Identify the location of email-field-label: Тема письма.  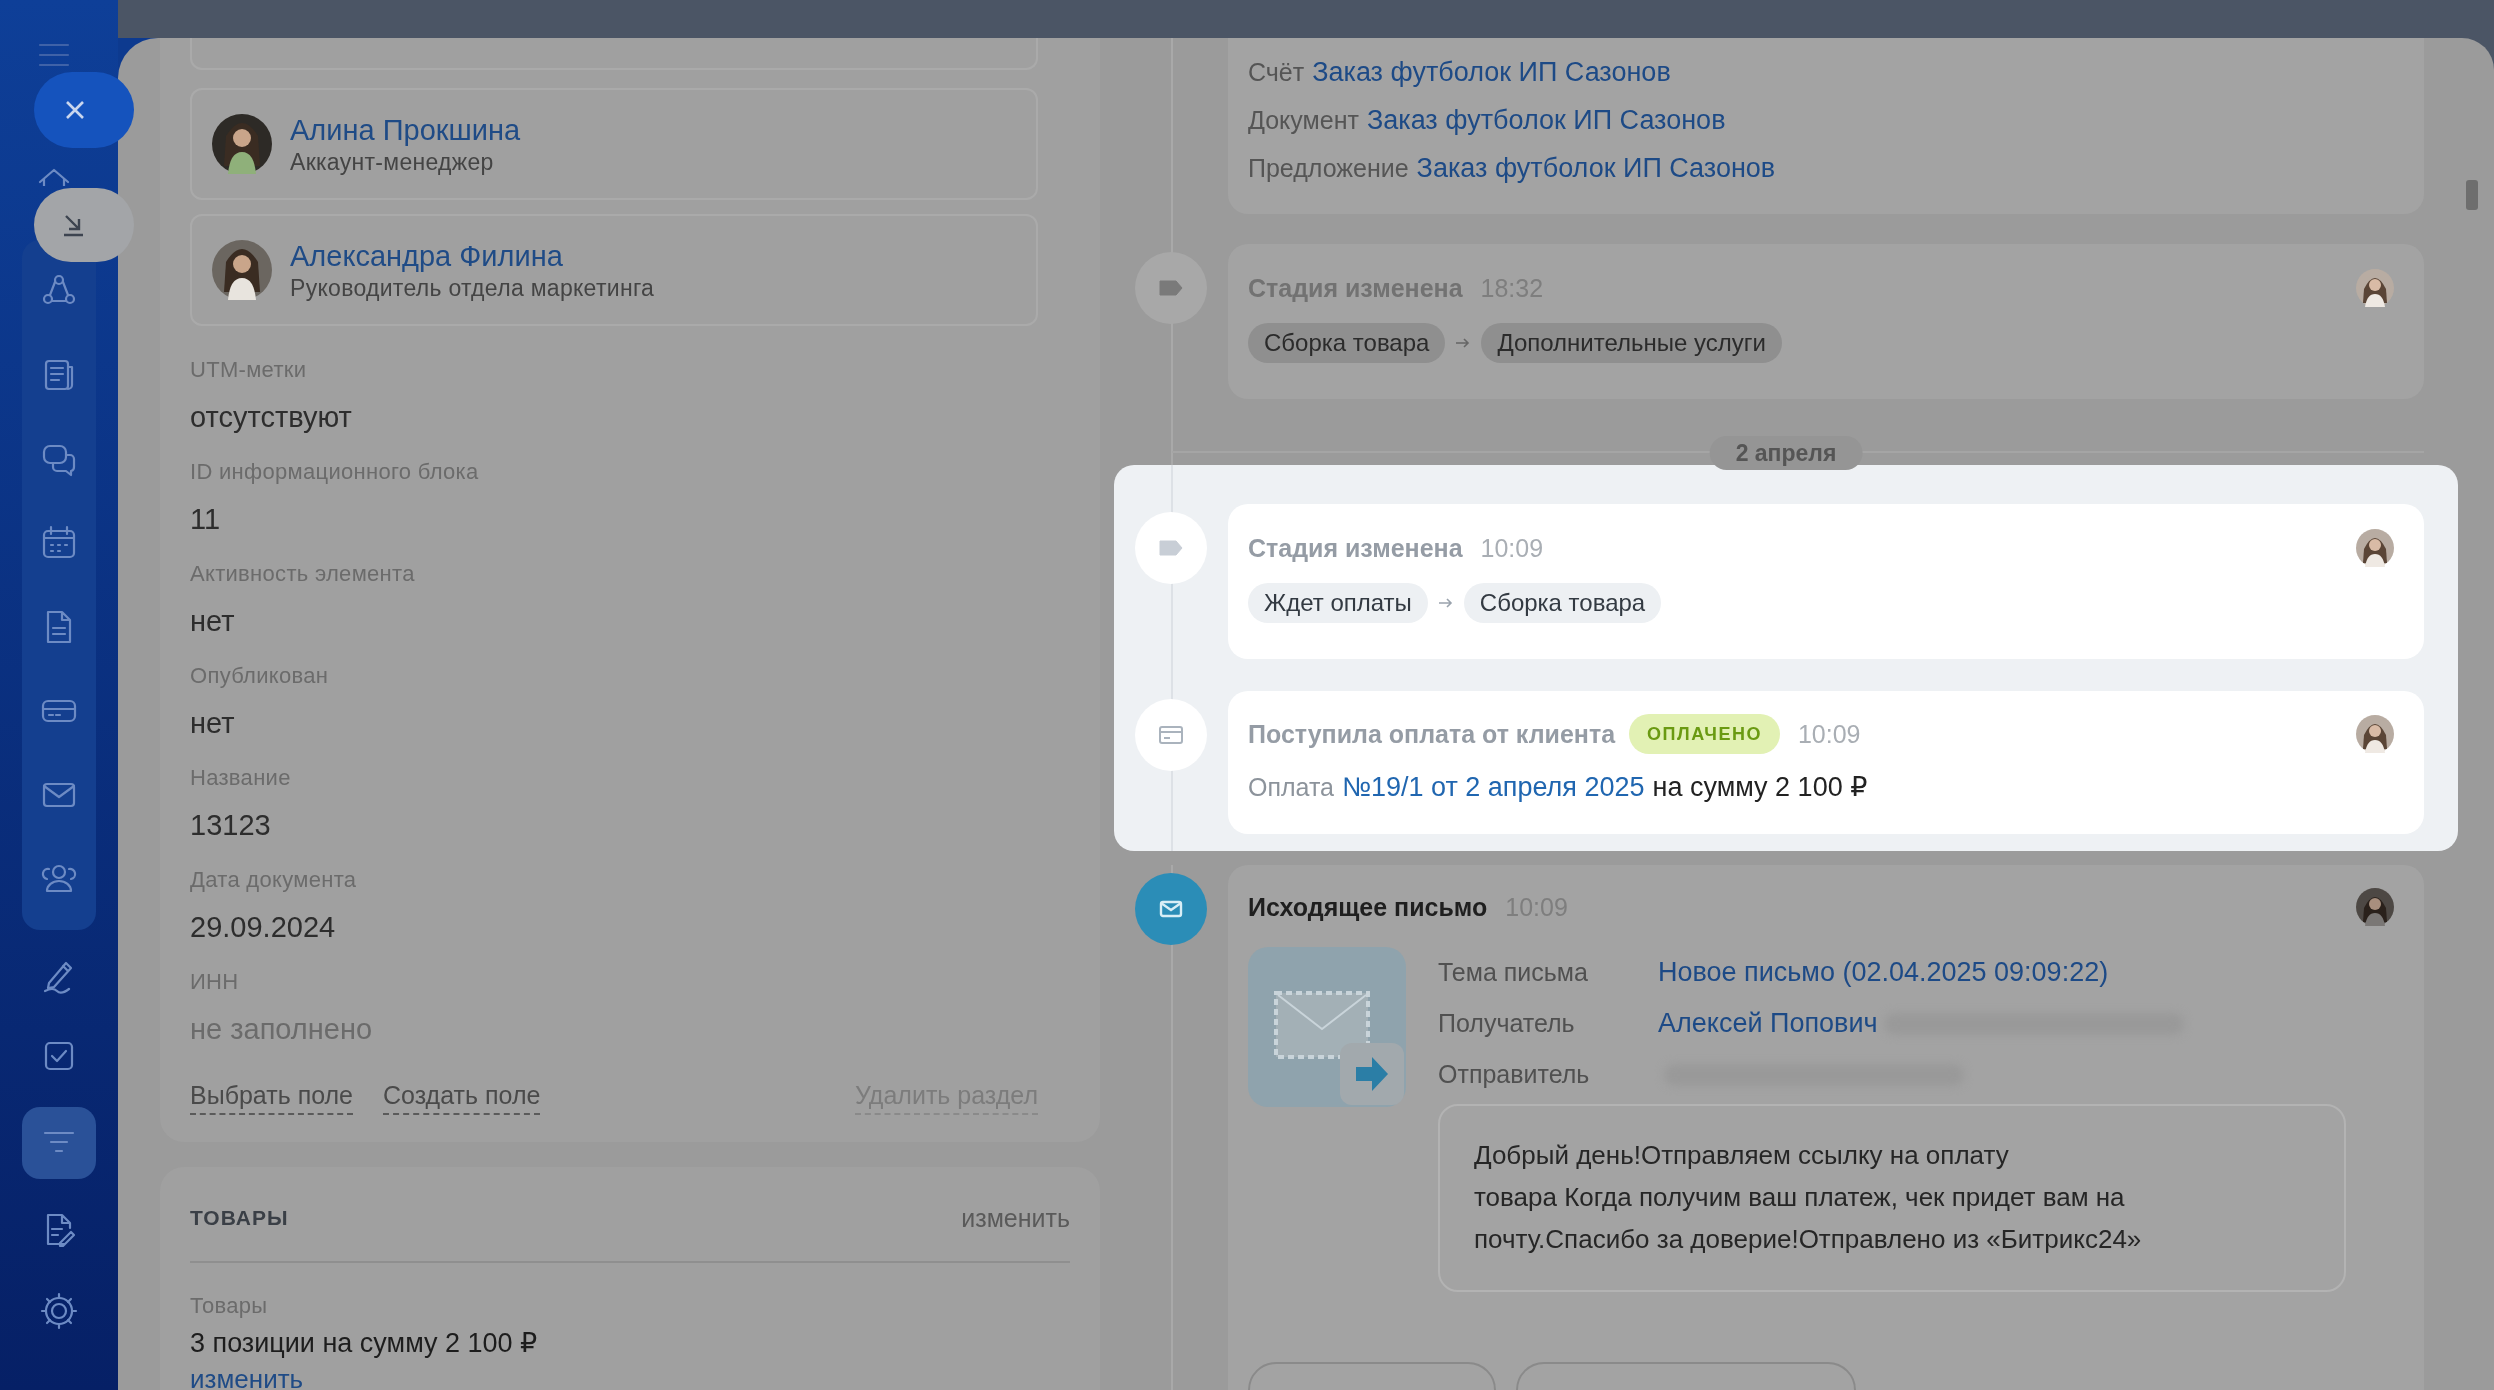
(1513, 972).